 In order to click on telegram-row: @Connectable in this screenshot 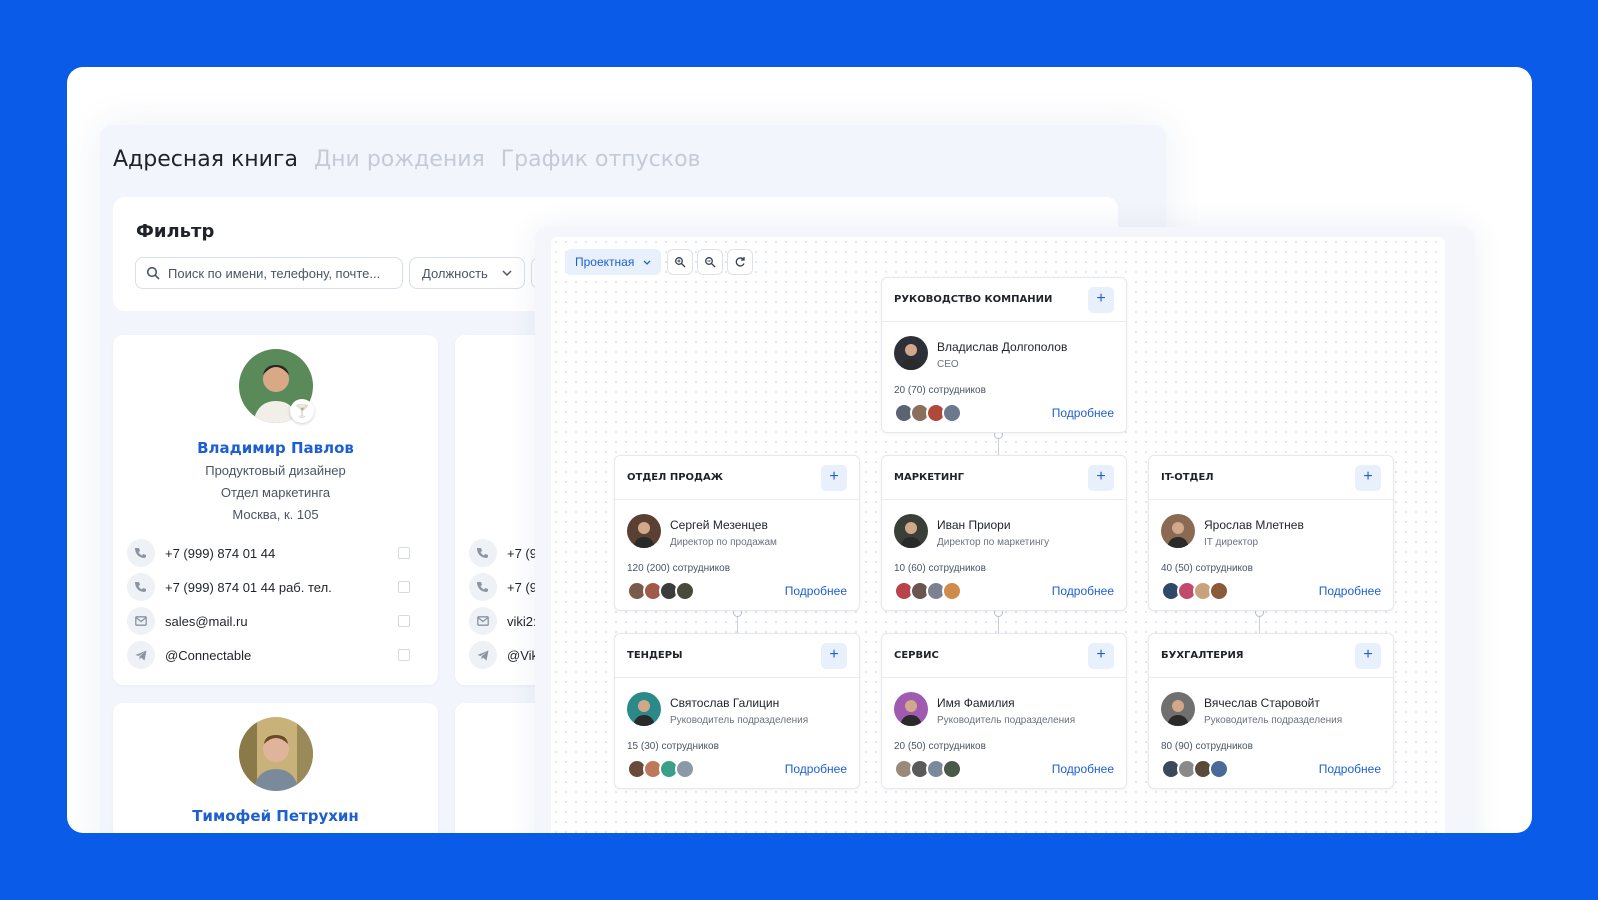, I will do `click(275, 655)`.